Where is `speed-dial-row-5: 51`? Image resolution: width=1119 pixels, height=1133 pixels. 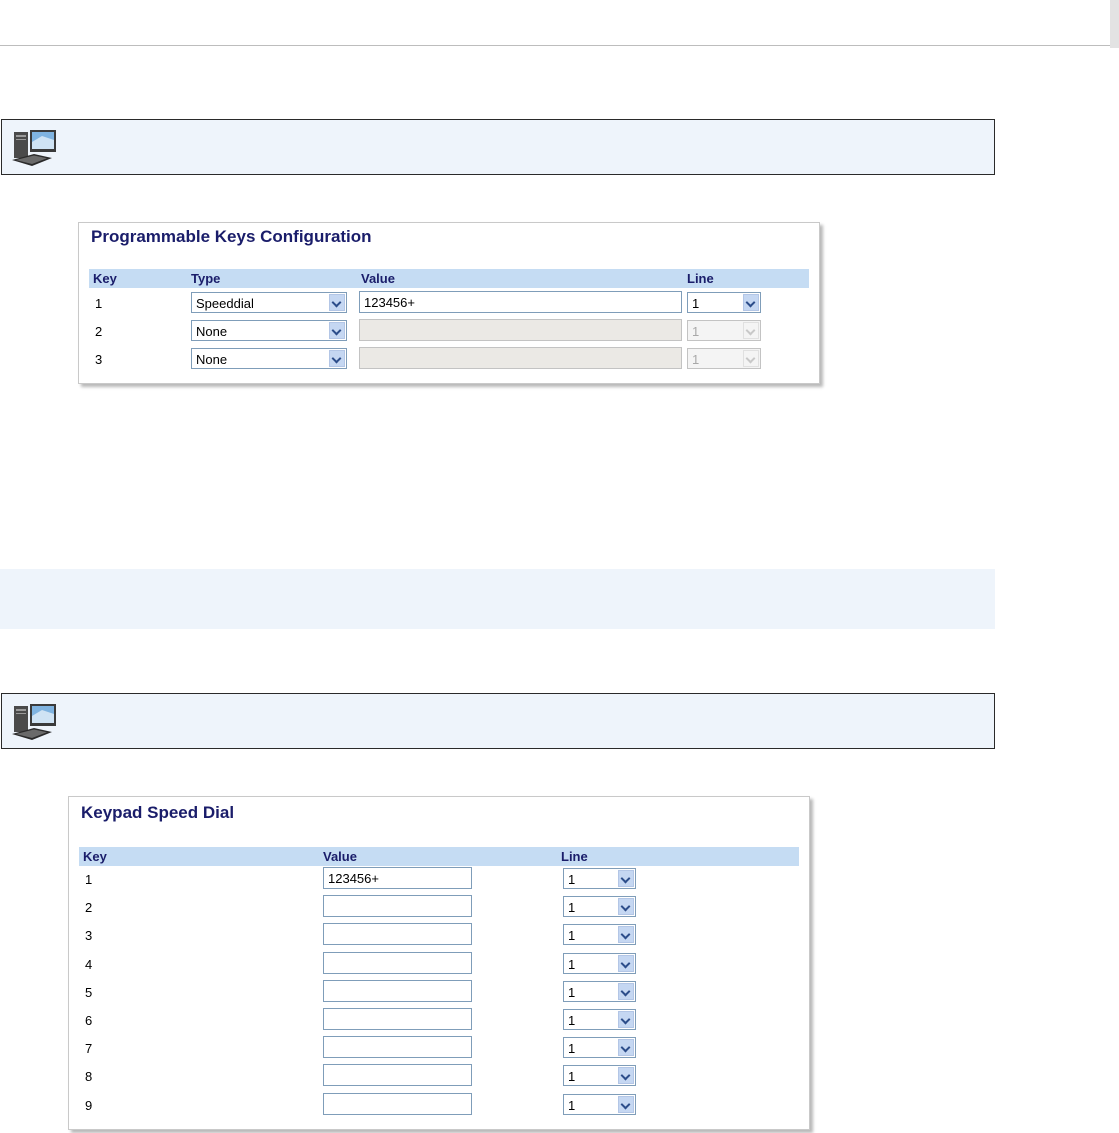
speed-dial-row-5: 51 is located at coordinates (439, 992).